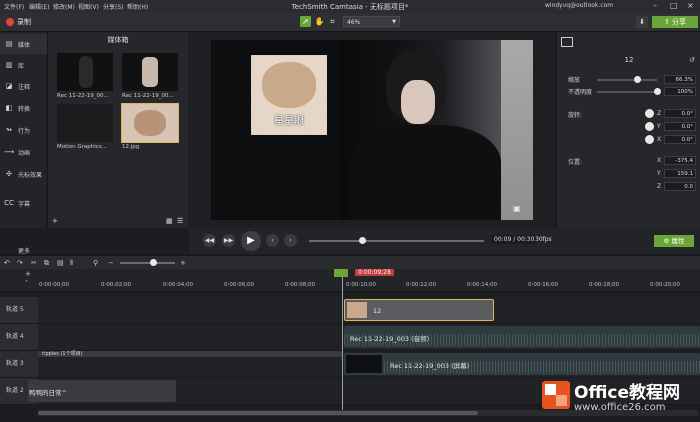 This screenshot has width=700, height=422. Describe the element at coordinates (228, 240) in the screenshot. I see `step-forward-icon: ▶▶` at that location.